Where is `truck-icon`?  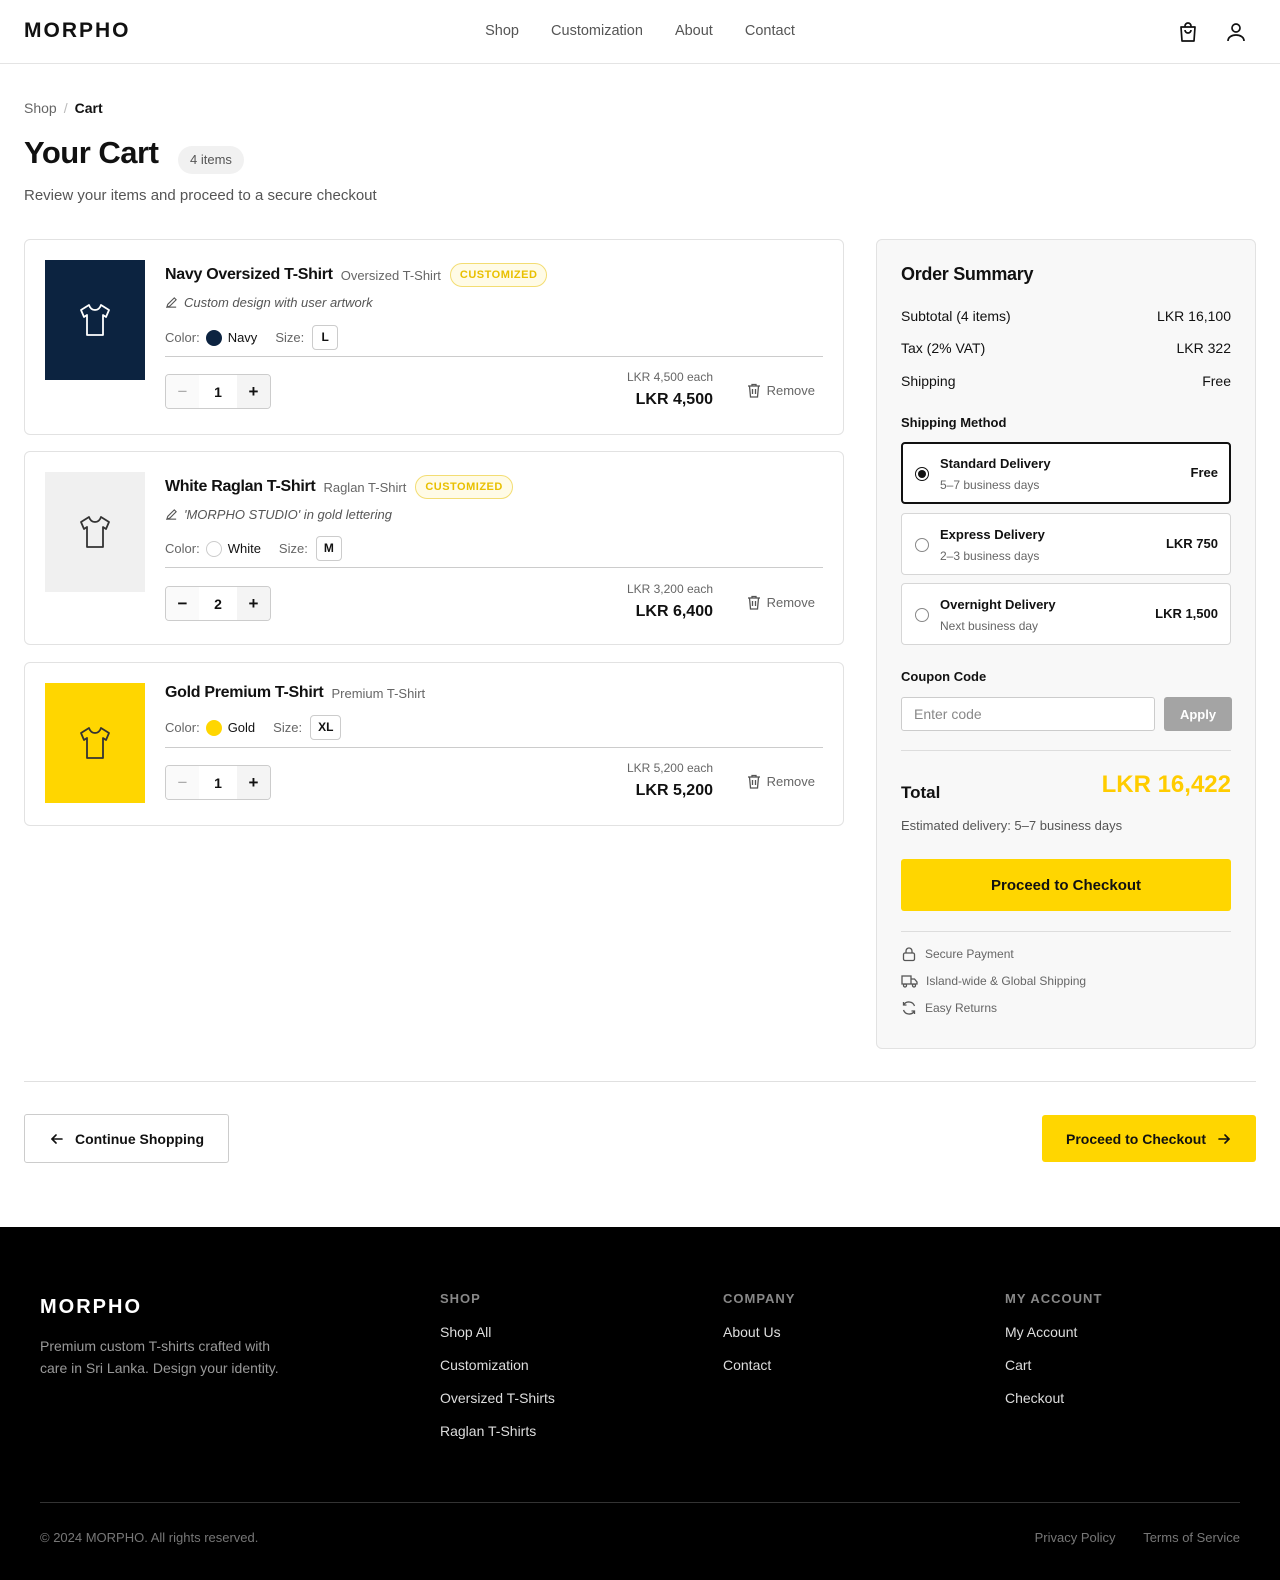
truck-icon is located at coordinates (909, 981).